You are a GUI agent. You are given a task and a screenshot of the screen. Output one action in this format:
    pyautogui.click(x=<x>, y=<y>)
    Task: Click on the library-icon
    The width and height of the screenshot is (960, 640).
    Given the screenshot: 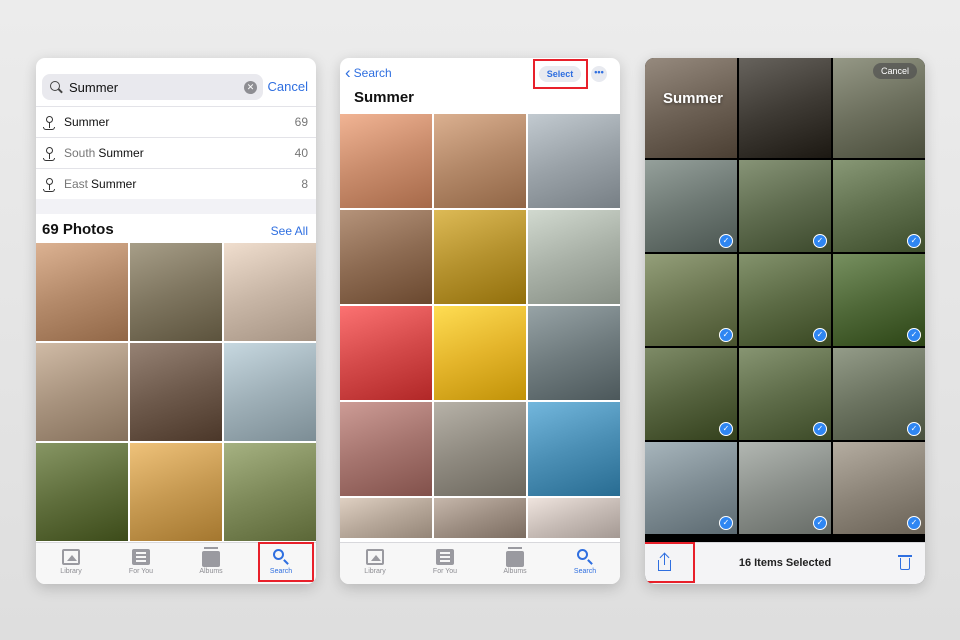 What is the action you would take?
    pyautogui.click(x=71, y=557)
    